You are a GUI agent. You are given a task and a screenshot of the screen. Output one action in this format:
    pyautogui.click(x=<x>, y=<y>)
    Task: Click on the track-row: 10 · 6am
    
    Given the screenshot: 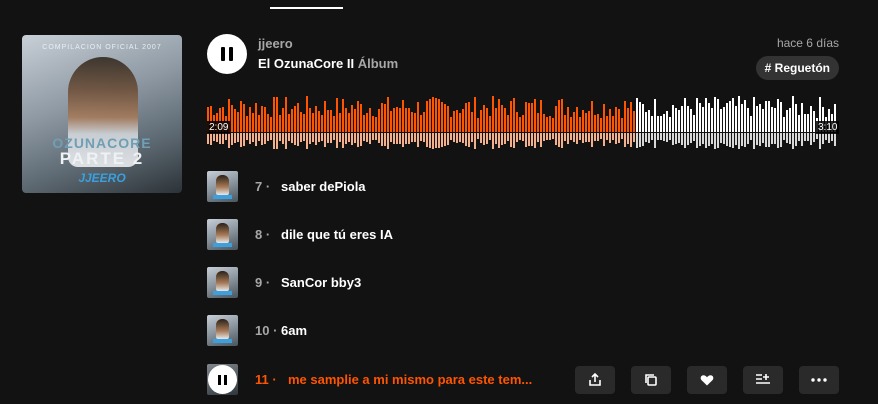 What is the action you would take?
    pyautogui.click(x=523, y=331)
    